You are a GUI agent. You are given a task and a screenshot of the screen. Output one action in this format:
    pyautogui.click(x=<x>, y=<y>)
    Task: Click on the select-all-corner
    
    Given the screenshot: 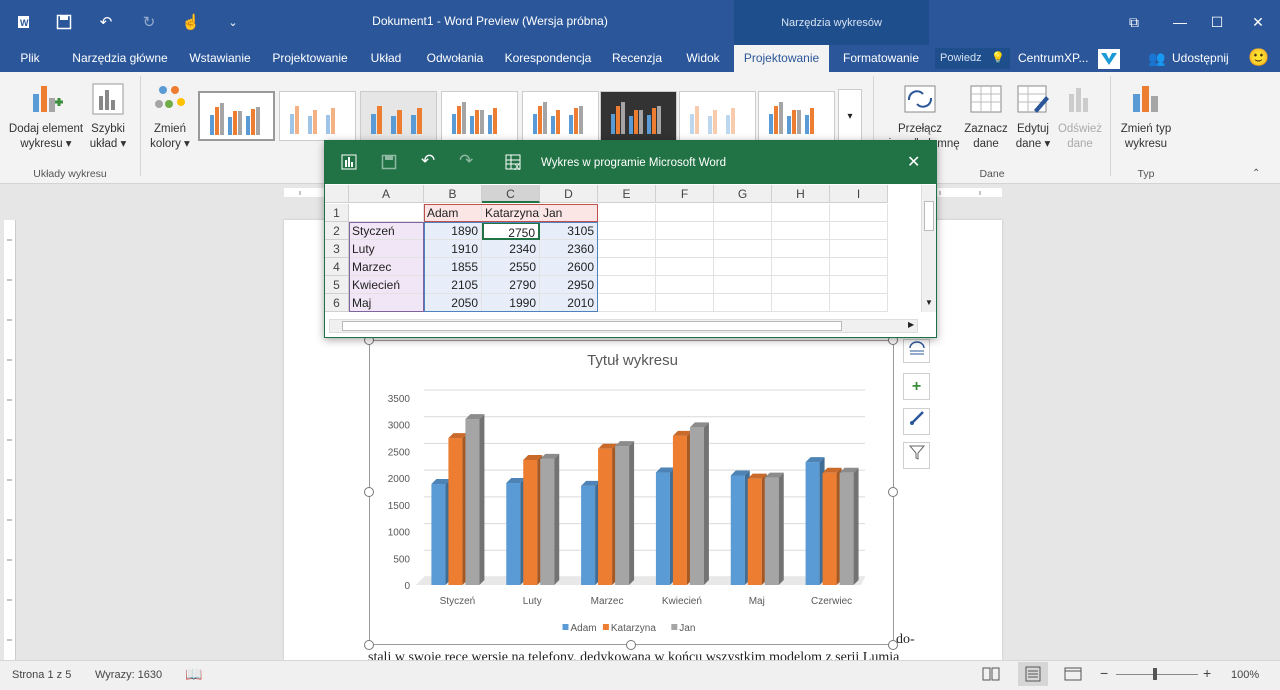 What is the action you would take?
    pyautogui.click(x=337, y=194)
    